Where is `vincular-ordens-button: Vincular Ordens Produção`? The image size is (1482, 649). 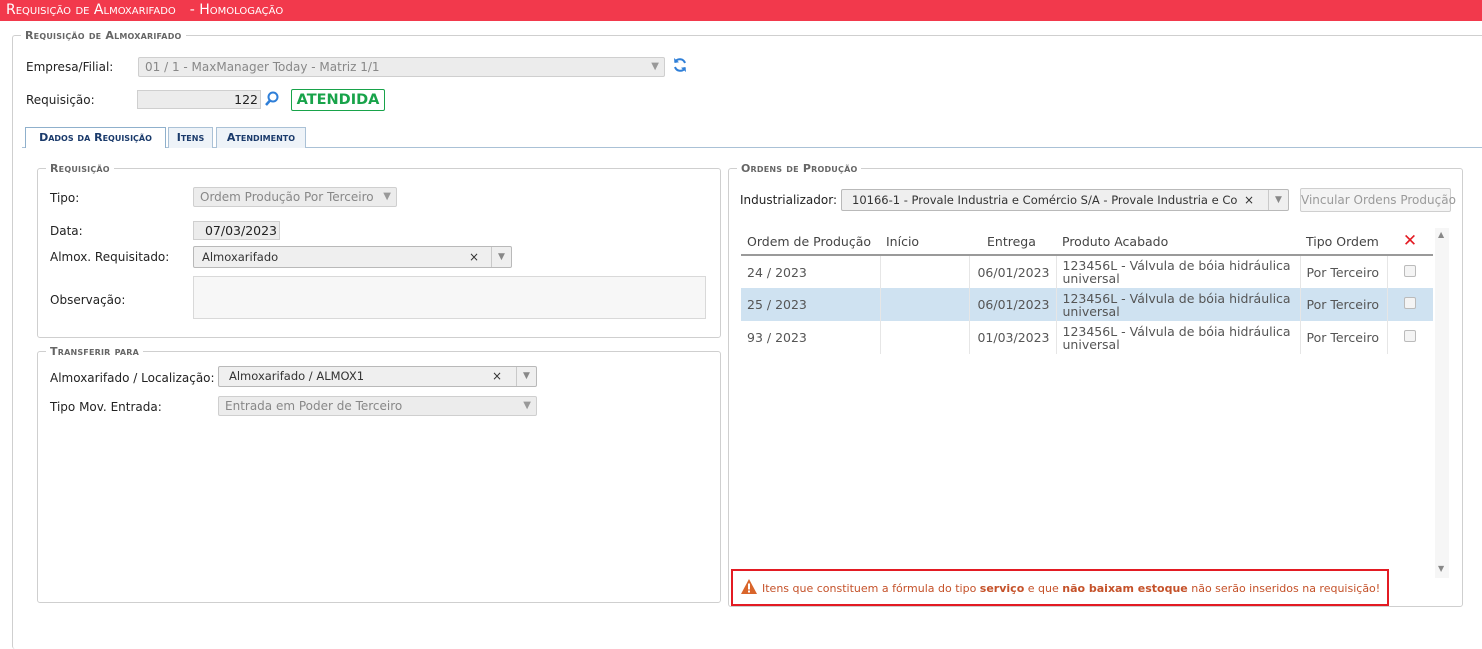 vincular-ordens-button: Vincular Ordens Produção is located at coordinates (1378, 200).